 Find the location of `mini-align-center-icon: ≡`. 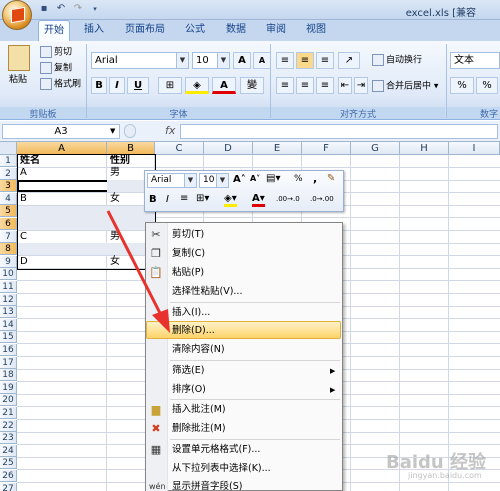

mini-align-center-icon: ≡ is located at coordinates (184, 198).